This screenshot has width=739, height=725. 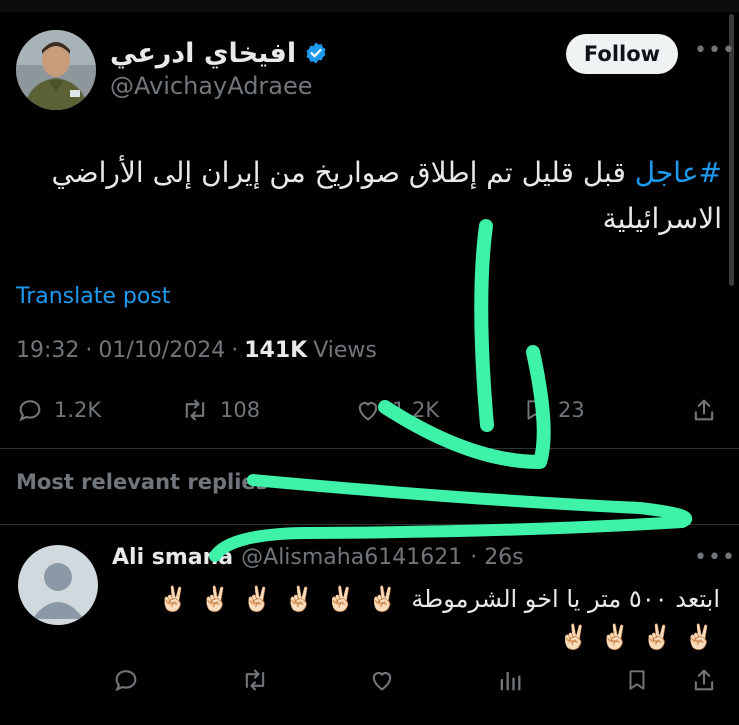 What do you see at coordinates (497, 557) in the screenshot?
I see `reply-age: · 26s` at bounding box center [497, 557].